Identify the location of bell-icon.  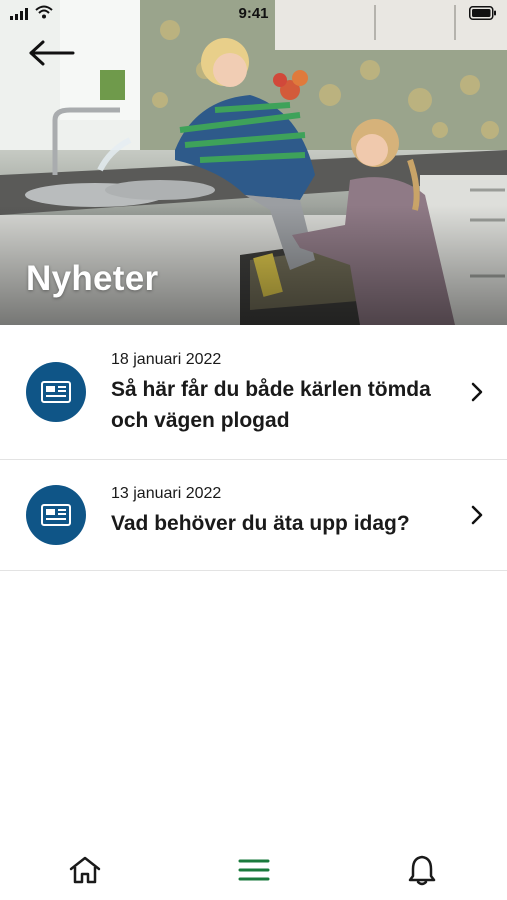
(422, 870).